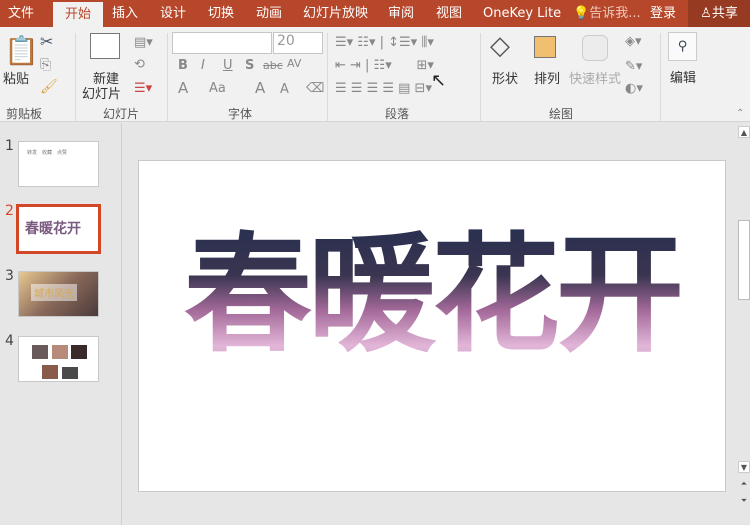 Image resolution: width=750 pixels, height=525 pixels. I want to click on copy-icon: ⎘, so click(45, 65).